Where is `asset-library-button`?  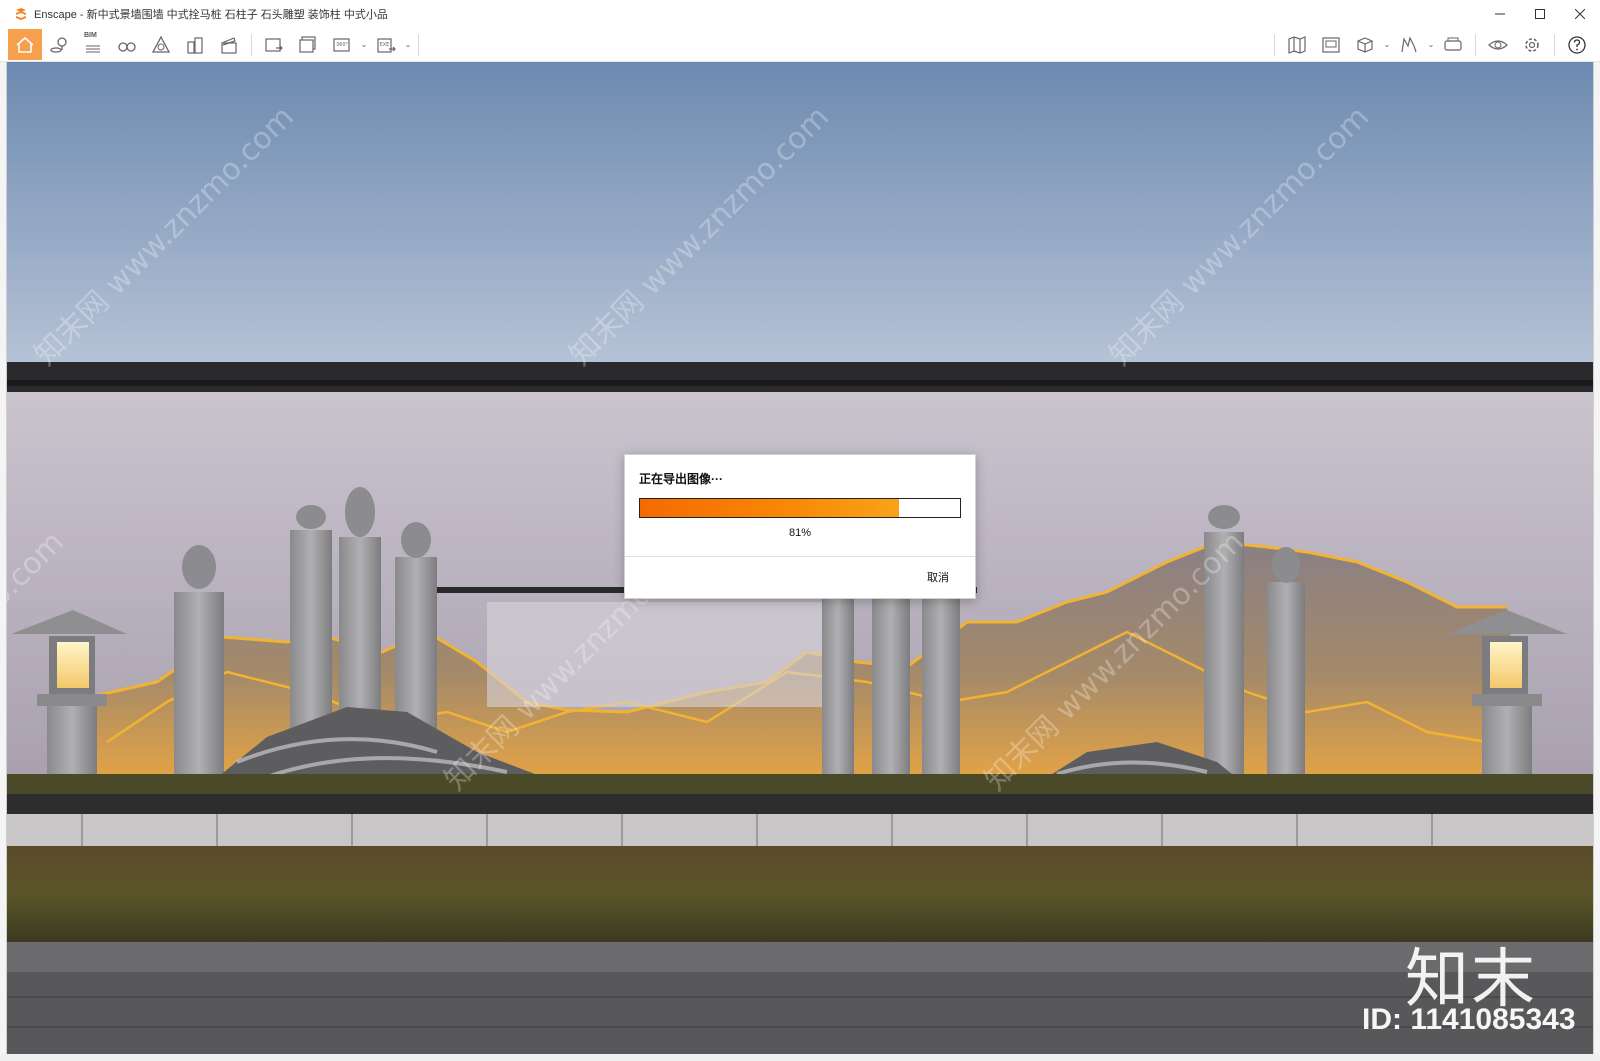
asset-library-button is located at coordinates (1365, 44).